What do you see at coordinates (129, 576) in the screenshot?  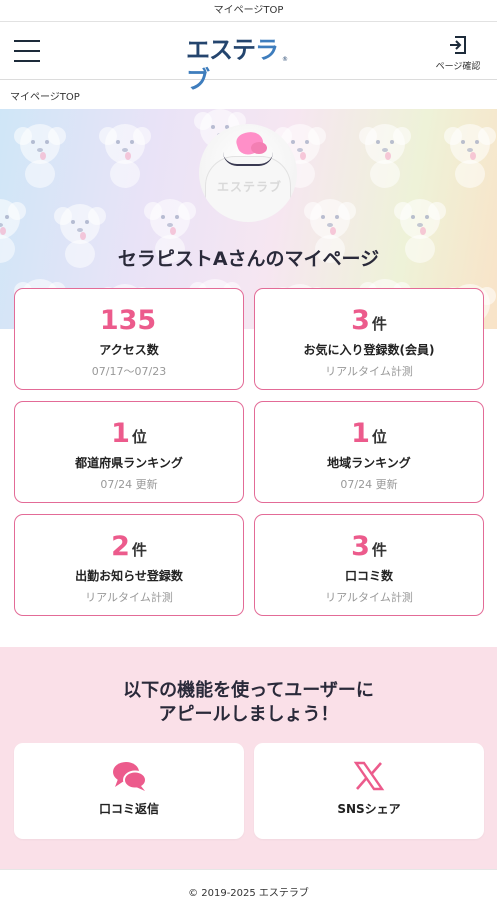 I see `stat-title: 出勤お知らせ登録数` at bounding box center [129, 576].